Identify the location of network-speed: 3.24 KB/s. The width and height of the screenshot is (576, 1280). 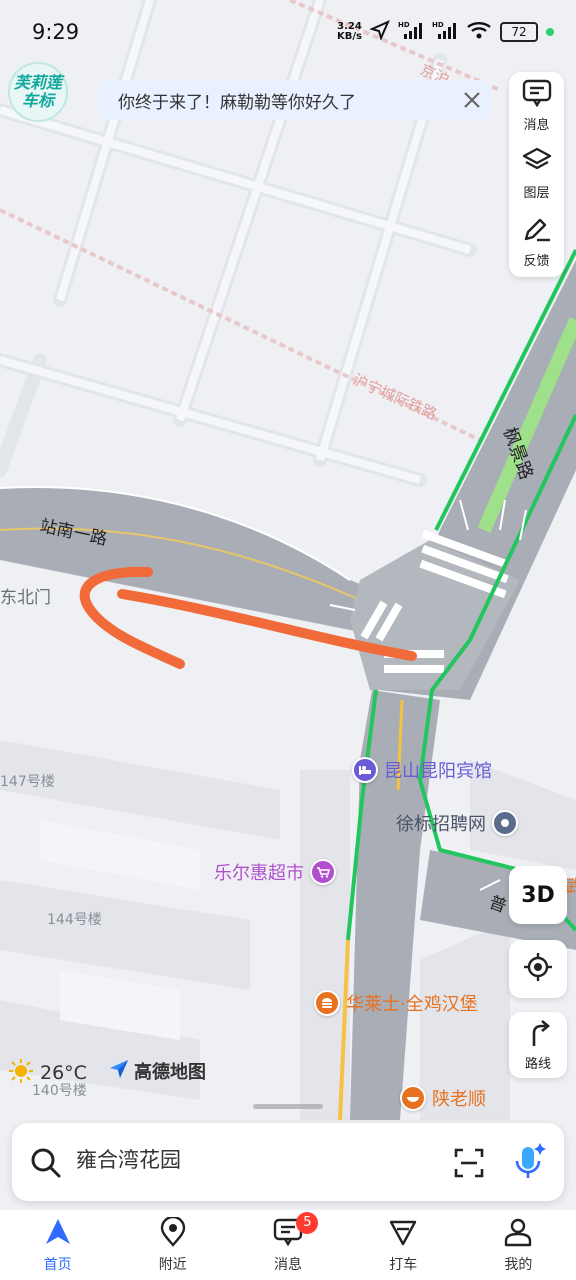
(349, 32).